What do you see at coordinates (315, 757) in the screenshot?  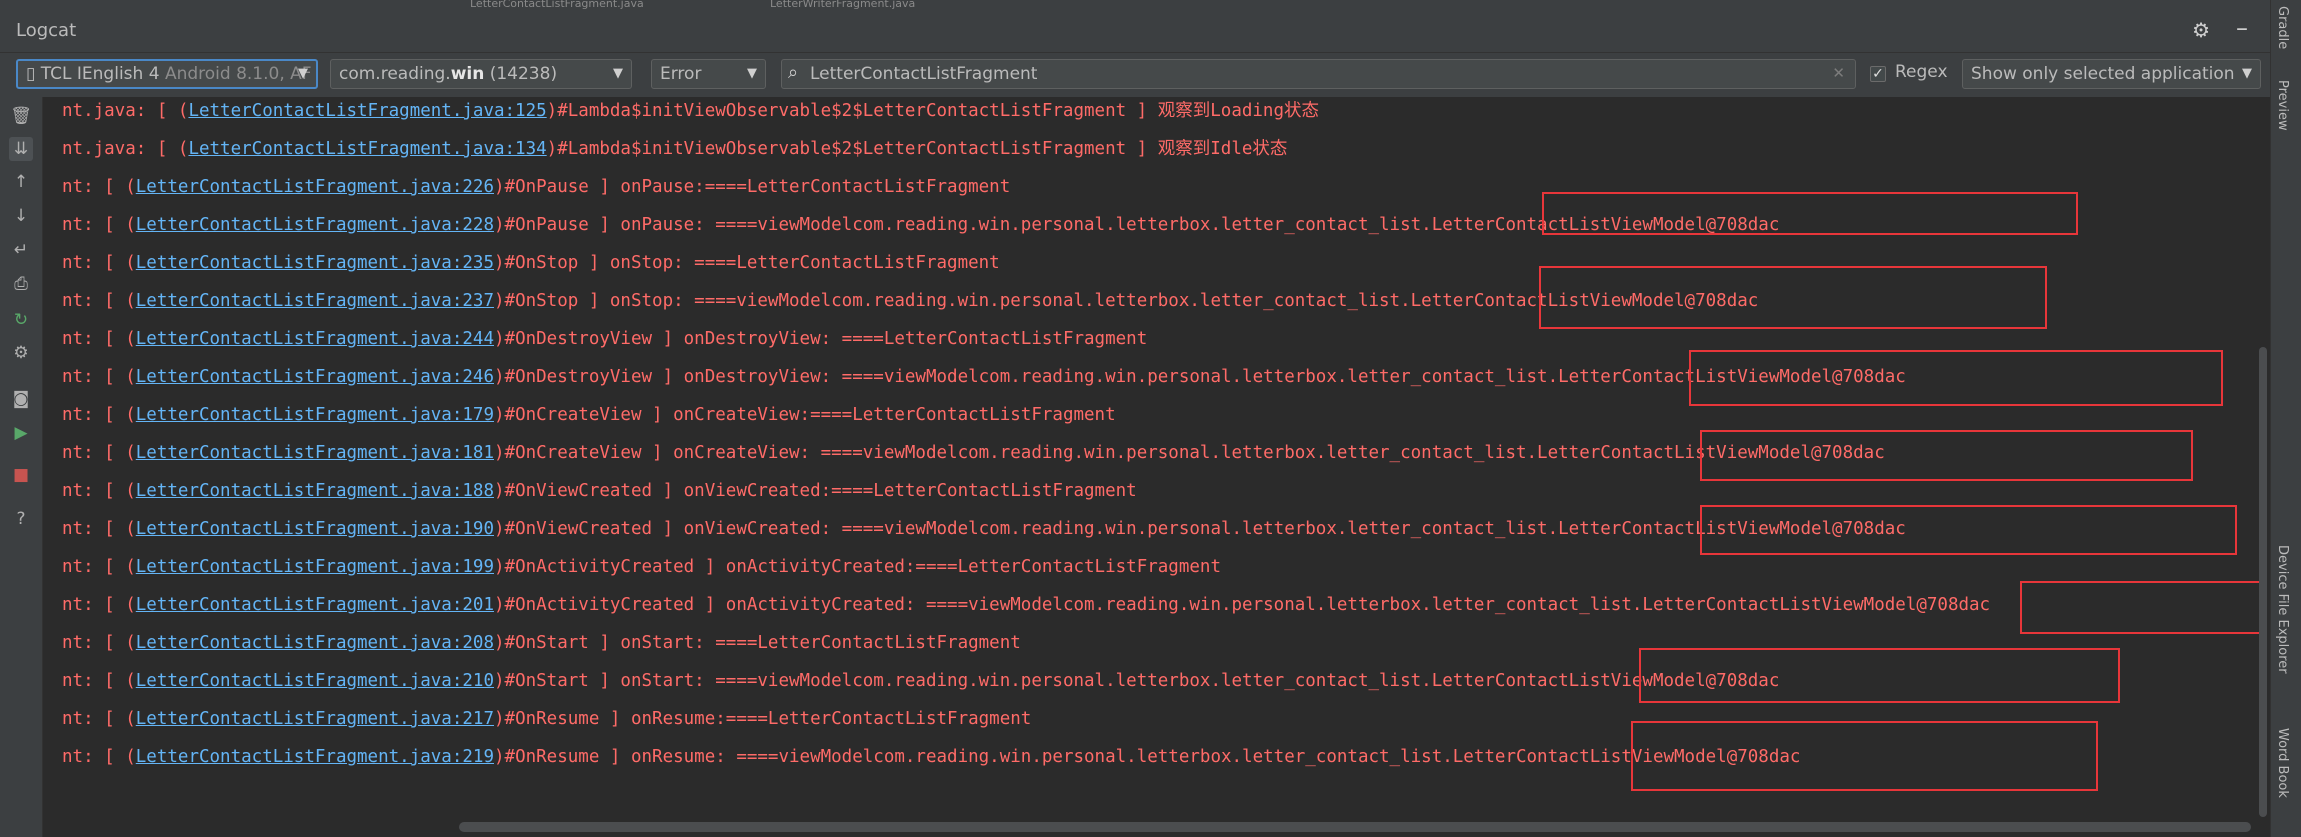 I see `source-link: LetterContactListFragment.java:219` at bounding box center [315, 757].